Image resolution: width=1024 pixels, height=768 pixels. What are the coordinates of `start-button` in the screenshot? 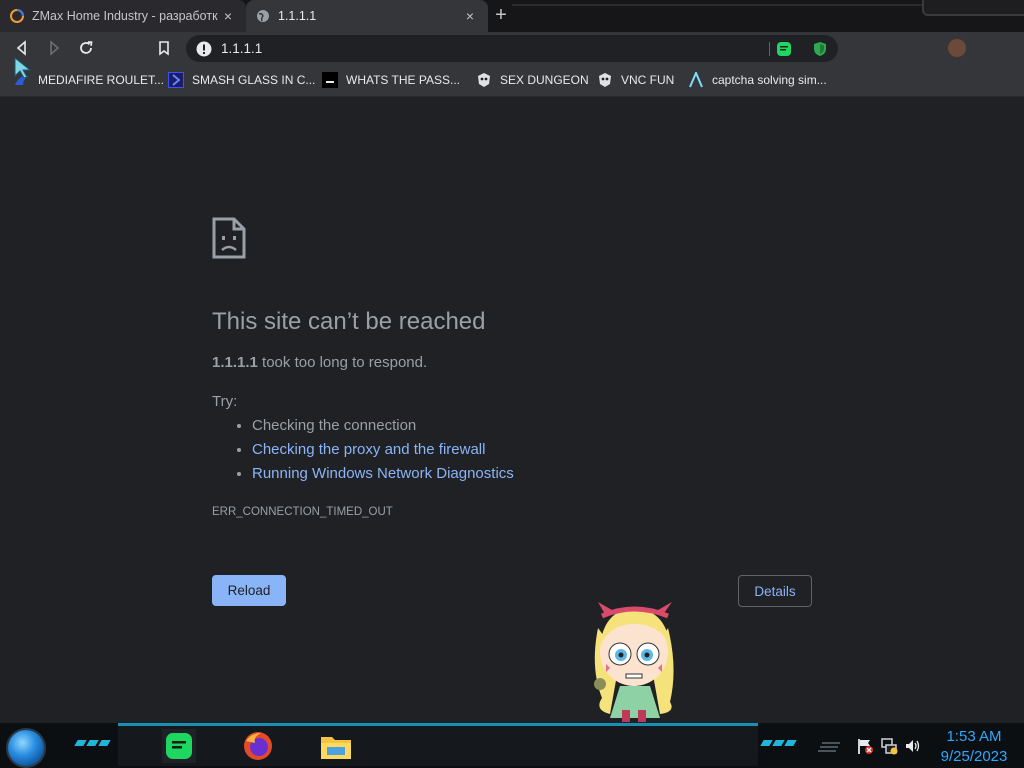 It's located at (26, 748).